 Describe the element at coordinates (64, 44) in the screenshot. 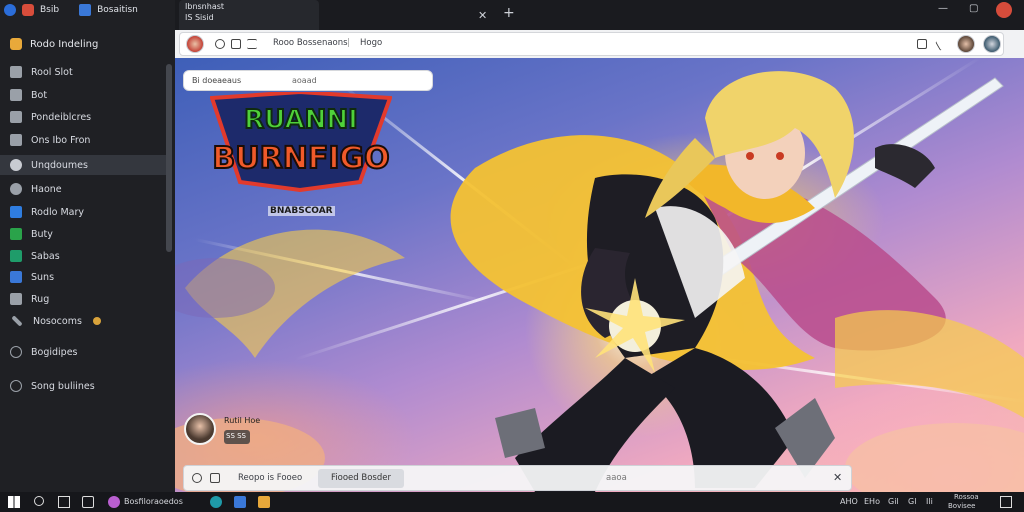

I see `sidebar-header-label: Rodo Indeling` at that location.